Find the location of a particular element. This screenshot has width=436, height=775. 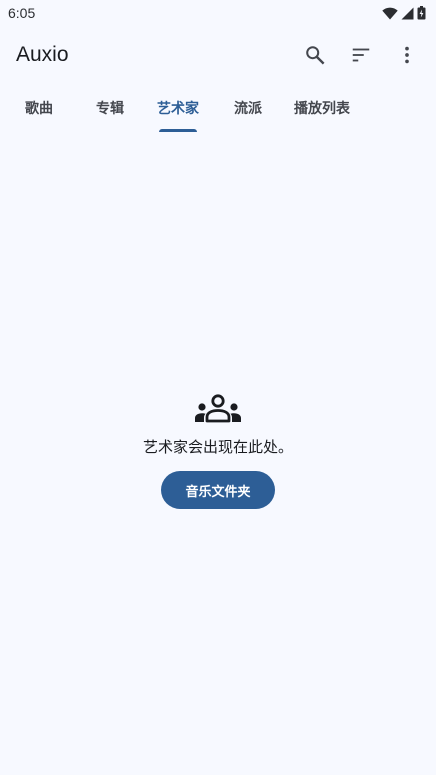

sort-icon is located at coordinates (361, 55).